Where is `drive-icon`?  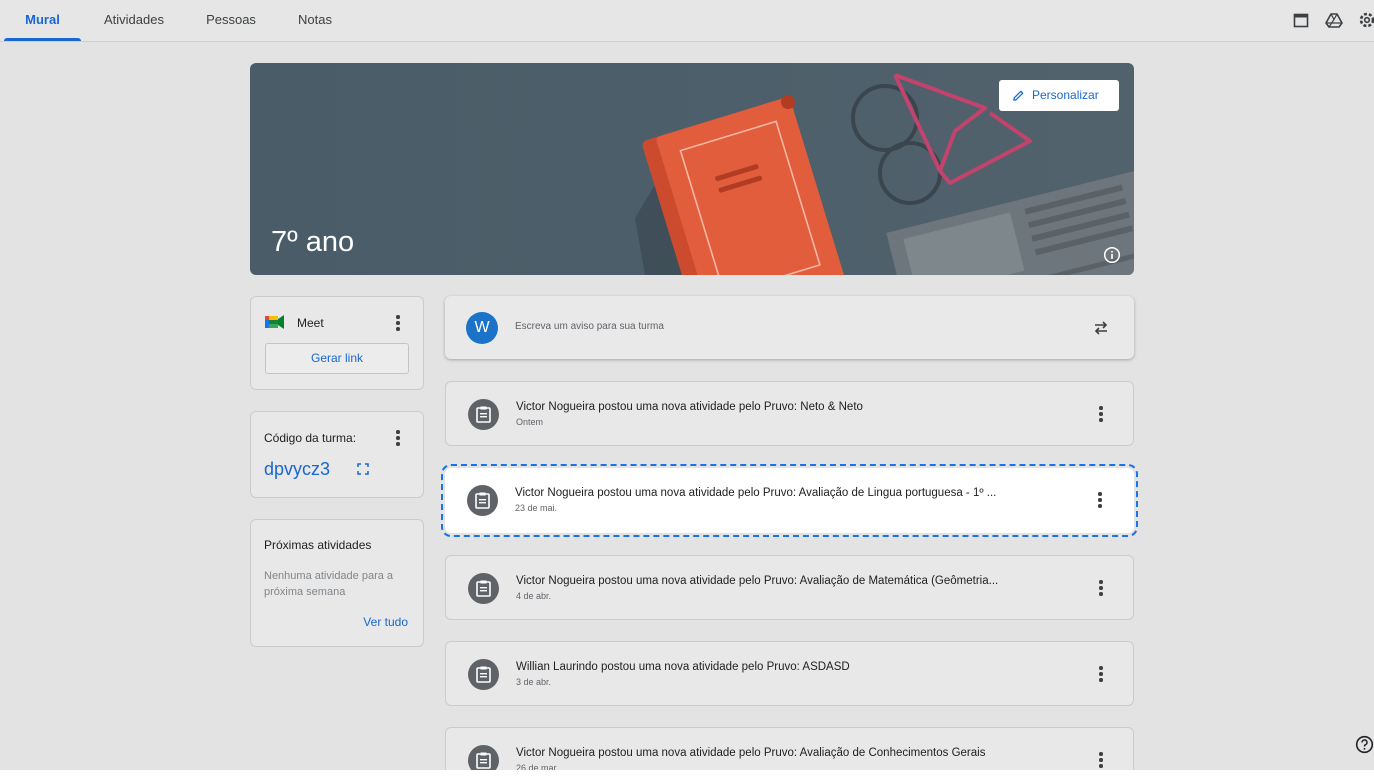
drive-icon is located at coordinates (1334, 20).